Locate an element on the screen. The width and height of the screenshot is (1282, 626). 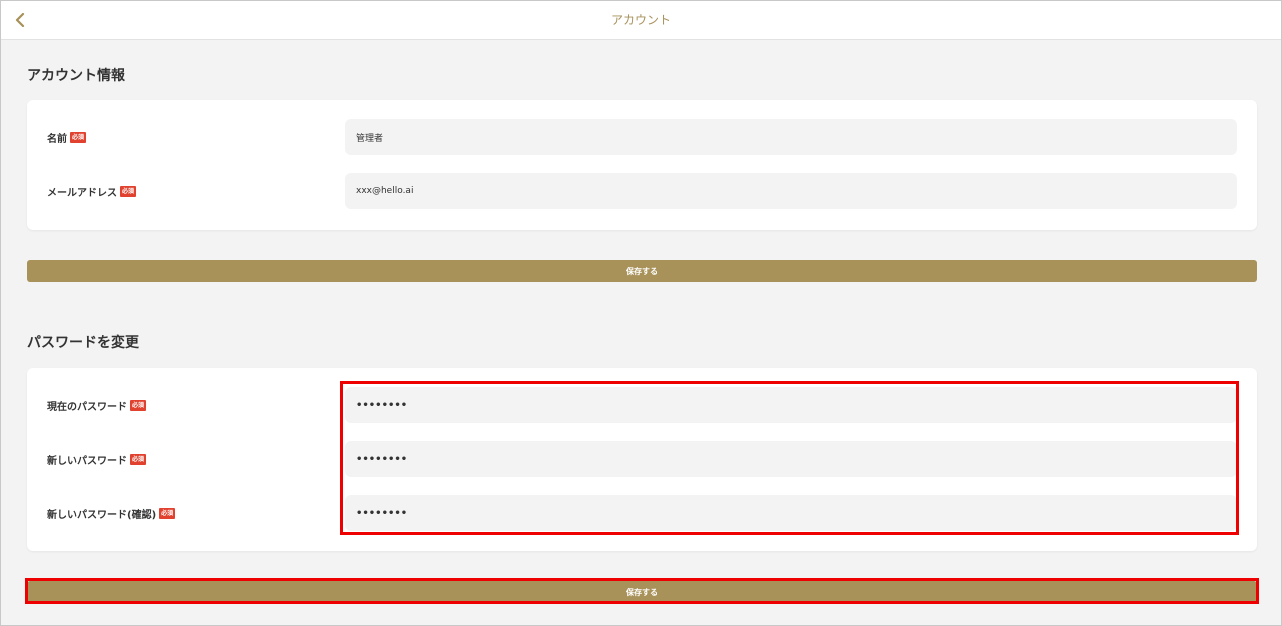
name-row: 名前 必須 管理者 is located at coordinates (642, 137).